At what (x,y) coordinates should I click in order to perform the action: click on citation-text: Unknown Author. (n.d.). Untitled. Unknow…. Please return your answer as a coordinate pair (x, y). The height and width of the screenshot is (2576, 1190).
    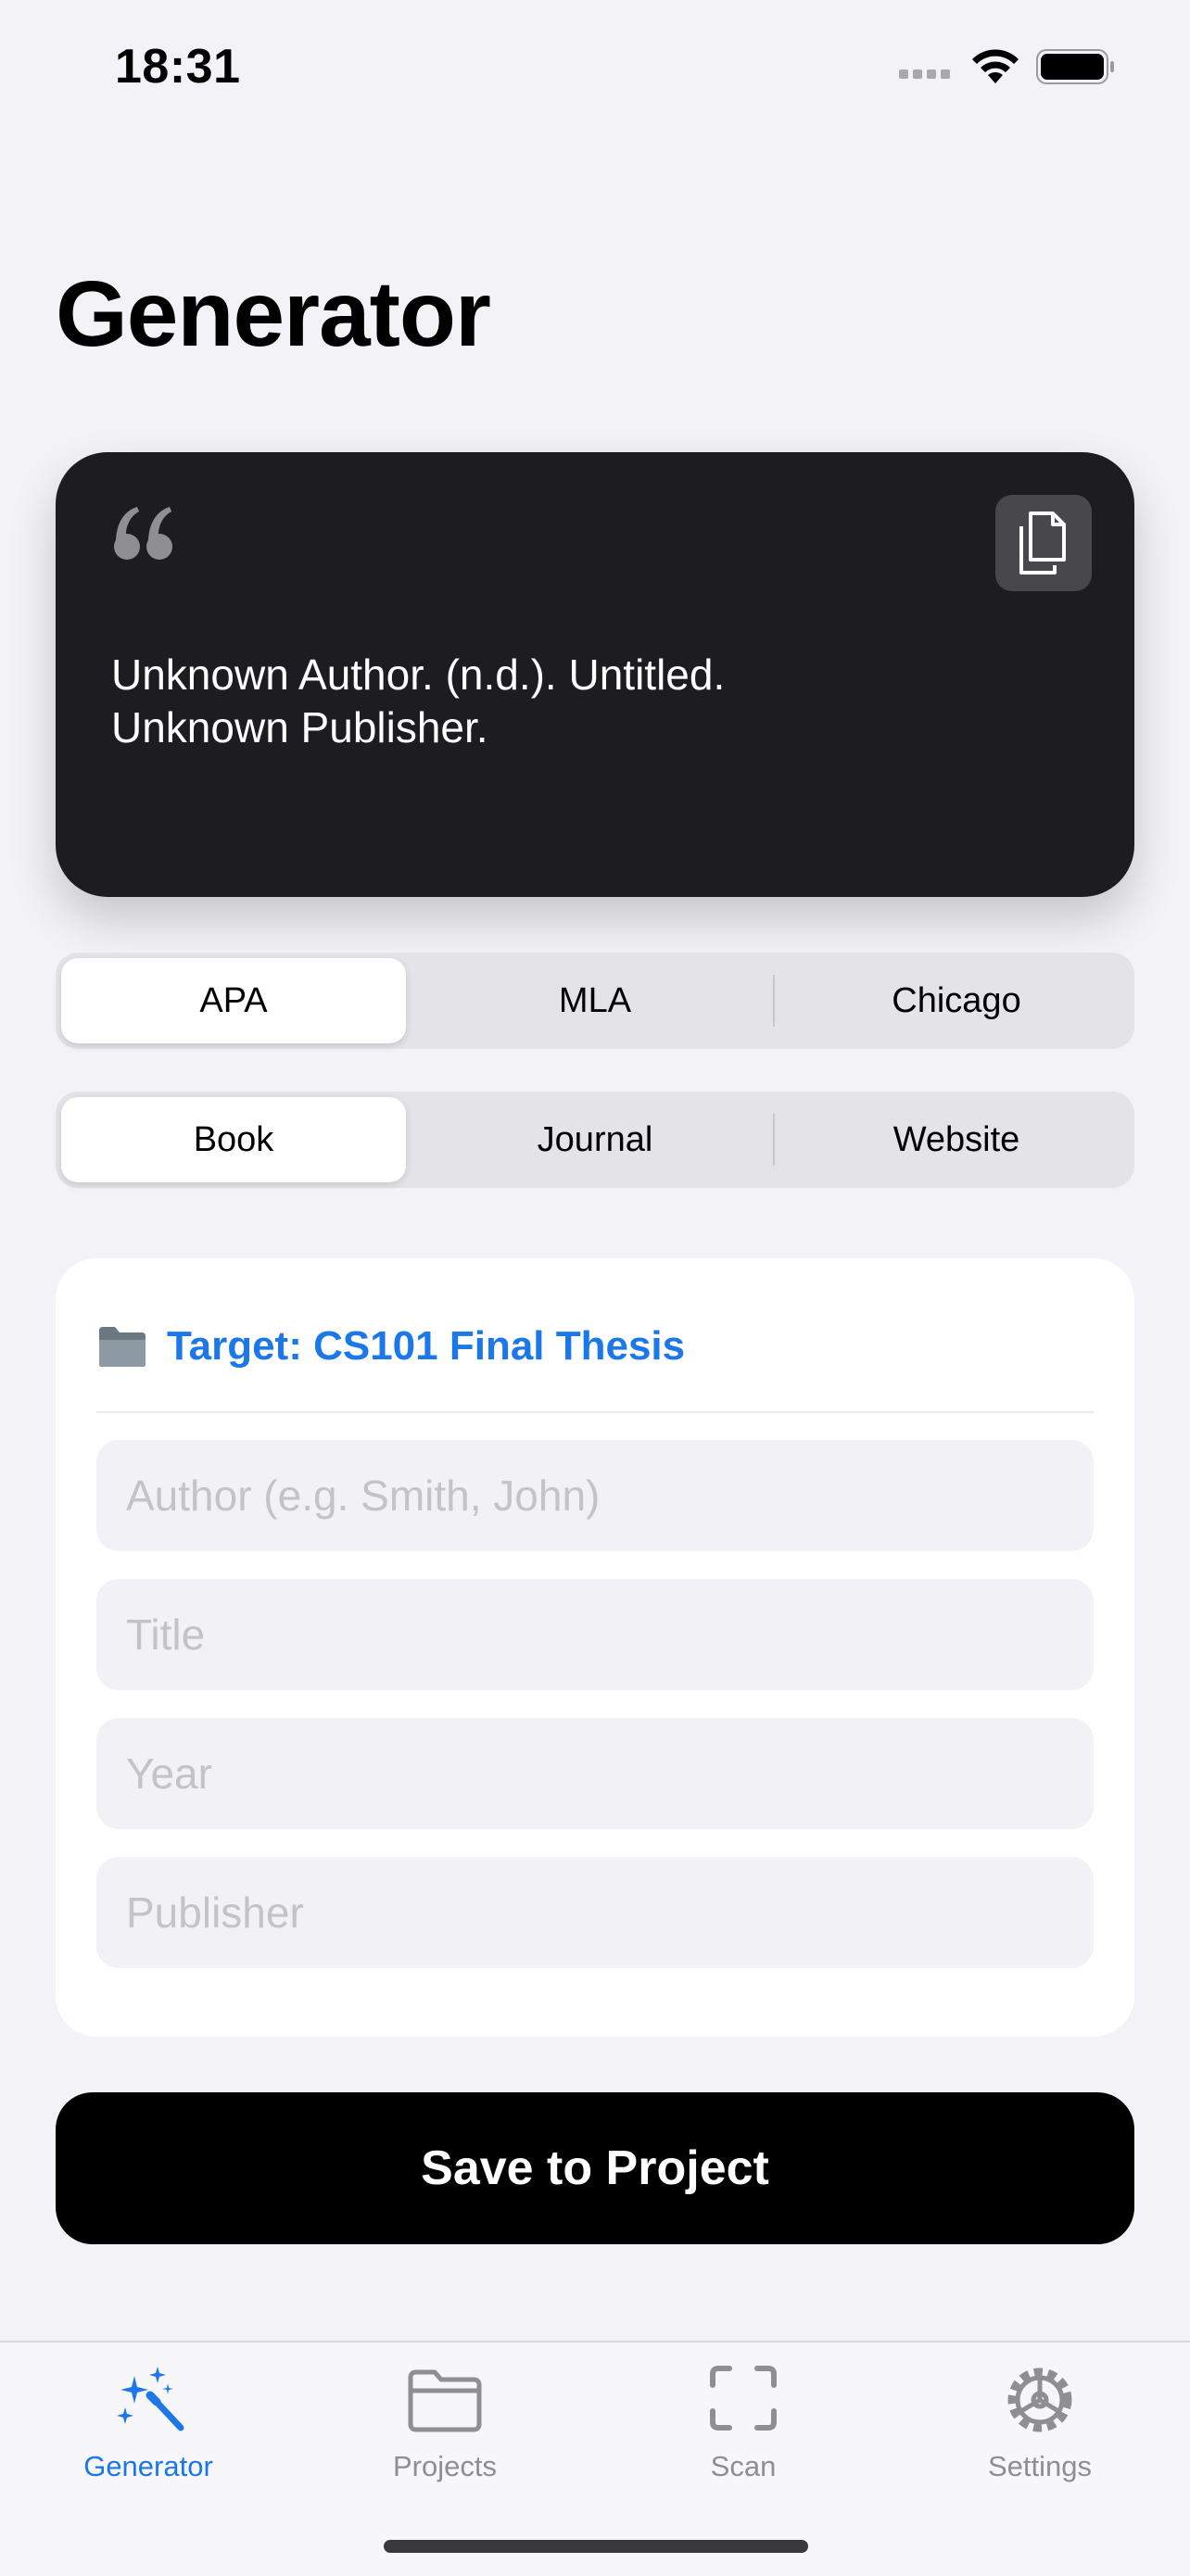
    Looking at the image, I should click on (528, 701).